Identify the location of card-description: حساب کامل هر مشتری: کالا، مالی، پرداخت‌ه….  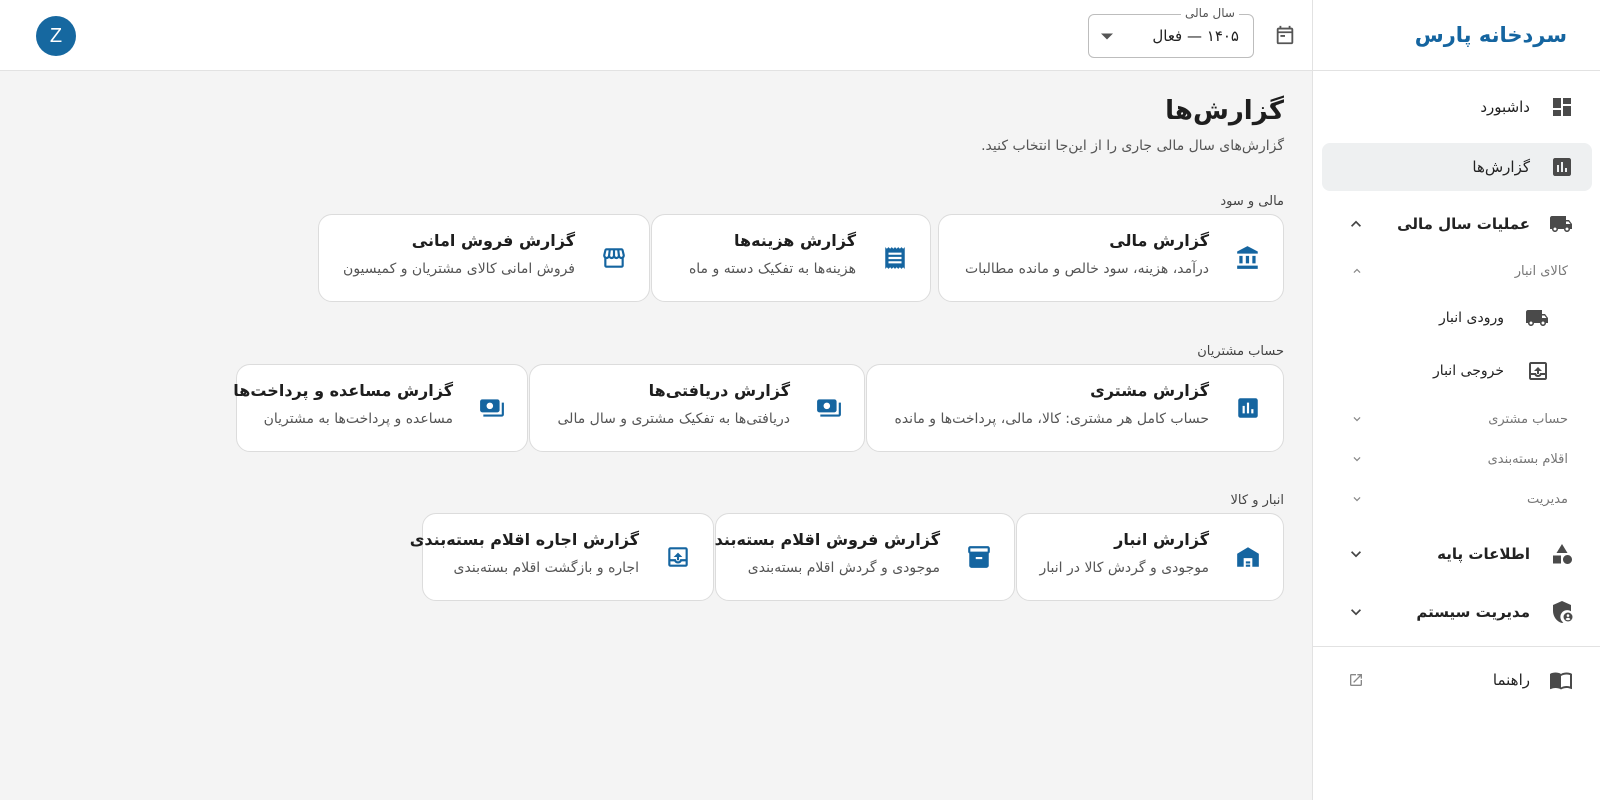
(1052, 419).